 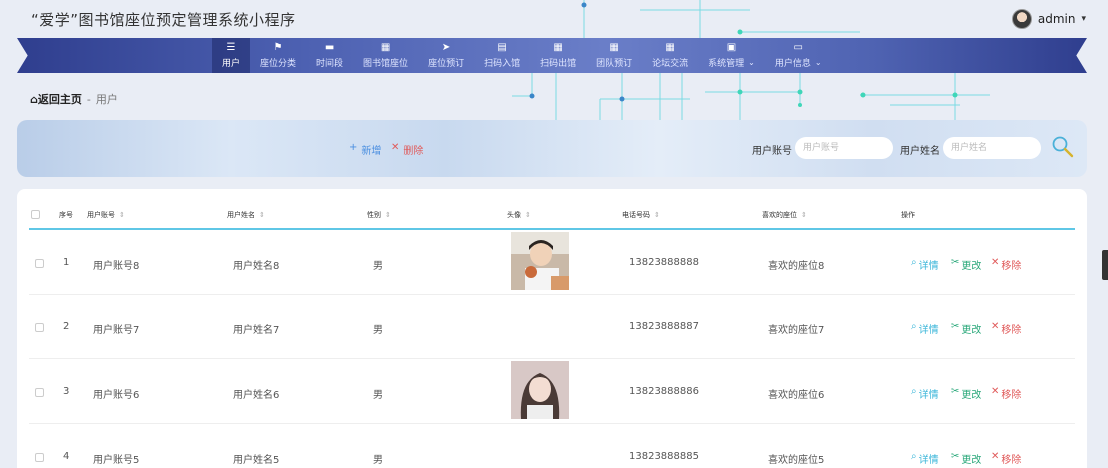 I want to click on nav-item-label: 座位预订, so click(x=446, y=63).